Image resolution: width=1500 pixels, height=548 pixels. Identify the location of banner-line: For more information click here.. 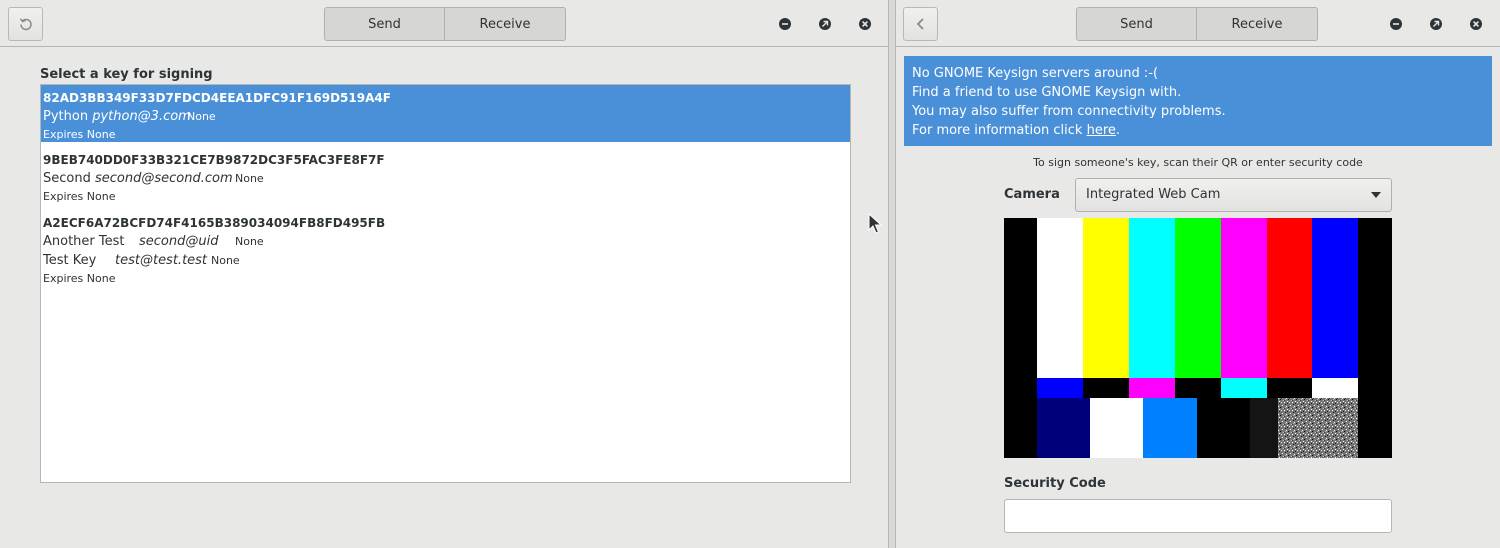
(1198, 130).